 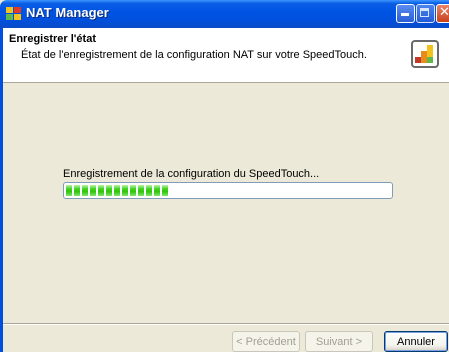 I want to click on footer-divider, so click(x=226, y=324).